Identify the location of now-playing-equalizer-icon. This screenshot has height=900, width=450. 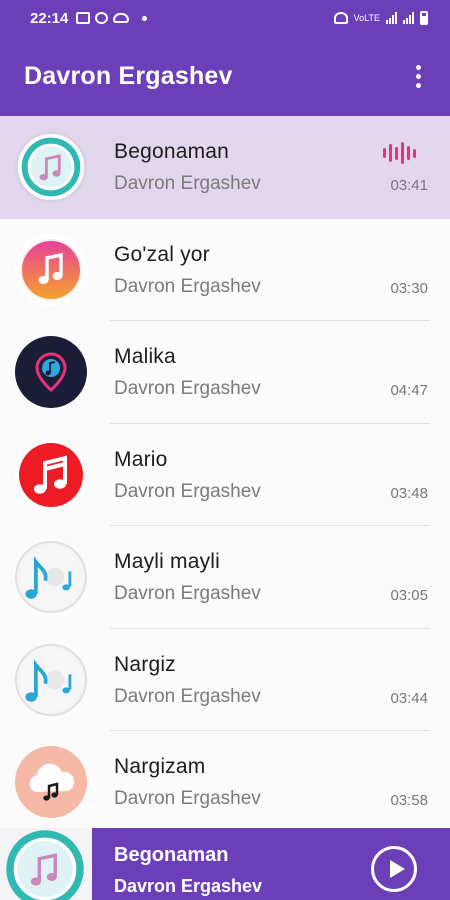
(399, 153).